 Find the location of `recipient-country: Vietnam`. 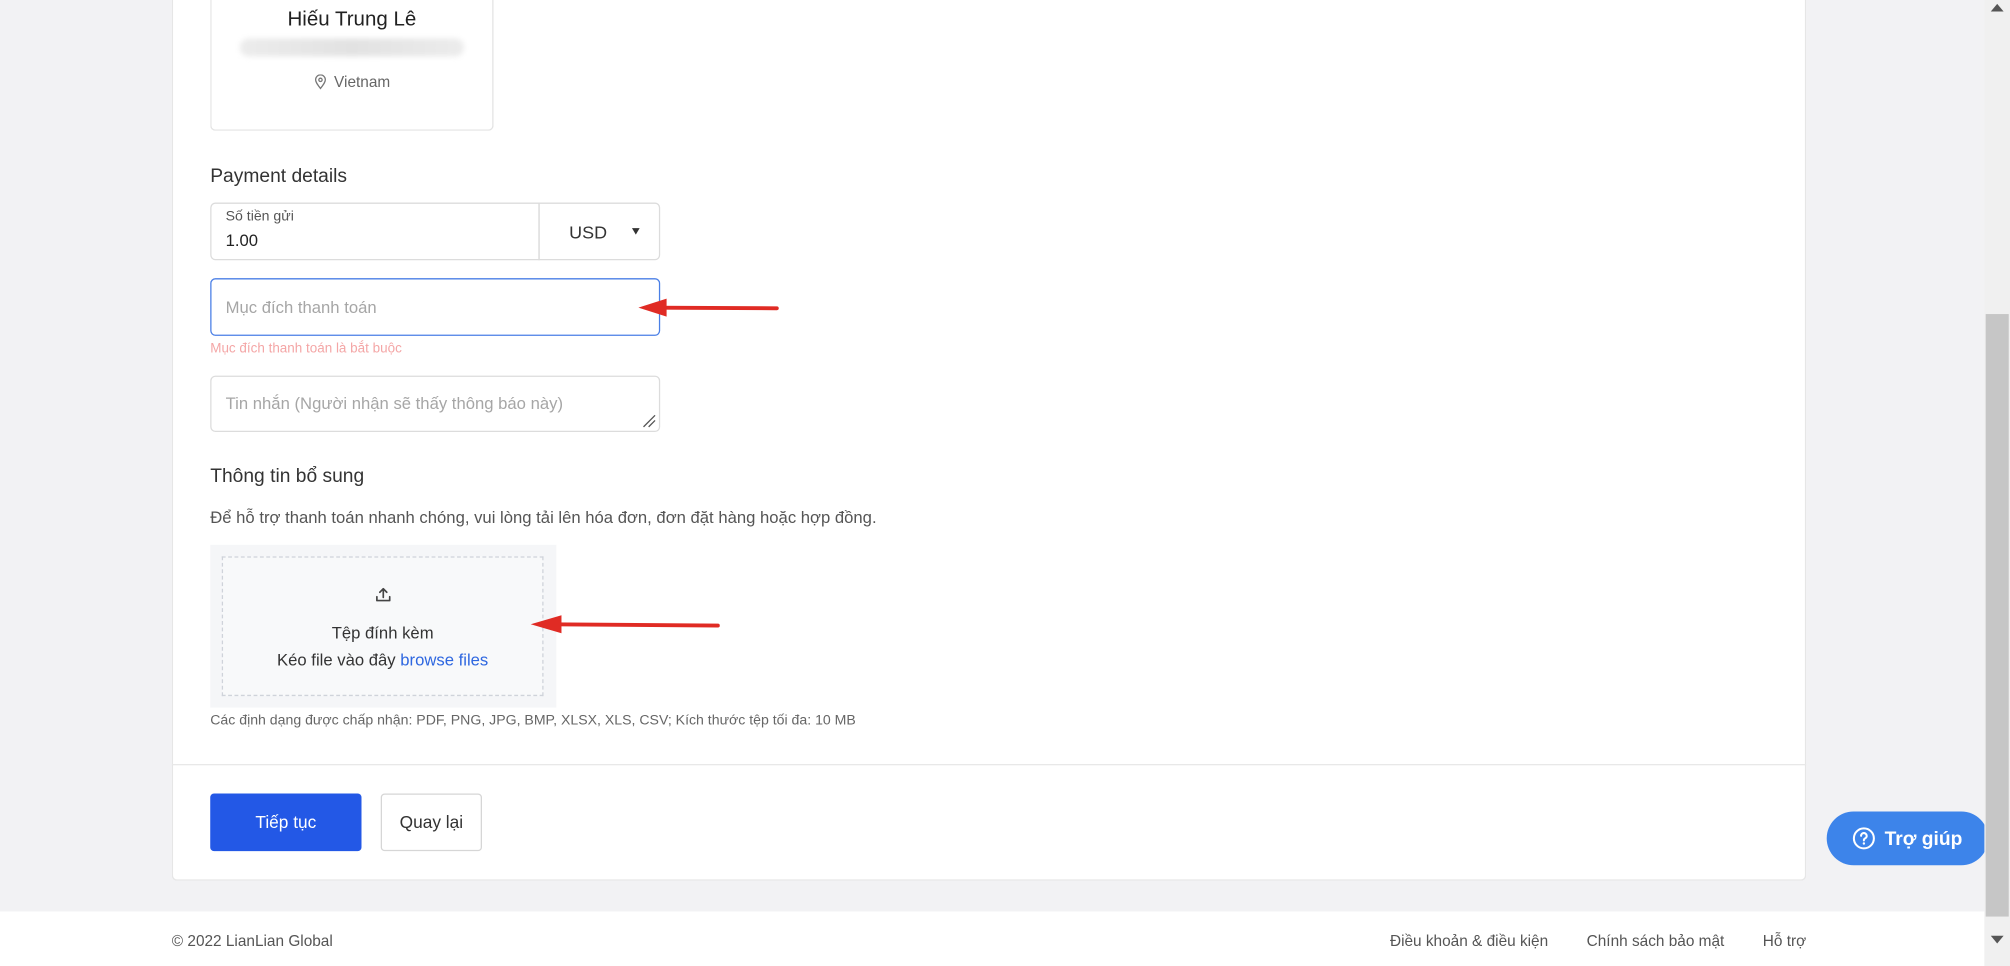

recipient-country: Vietnam is located at coordinates (352, 82).